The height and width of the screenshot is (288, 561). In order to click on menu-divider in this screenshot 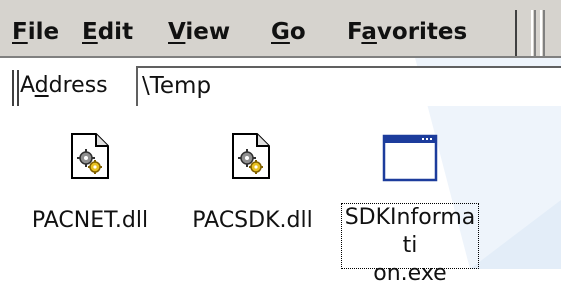, I will do `click(516, 33)`.